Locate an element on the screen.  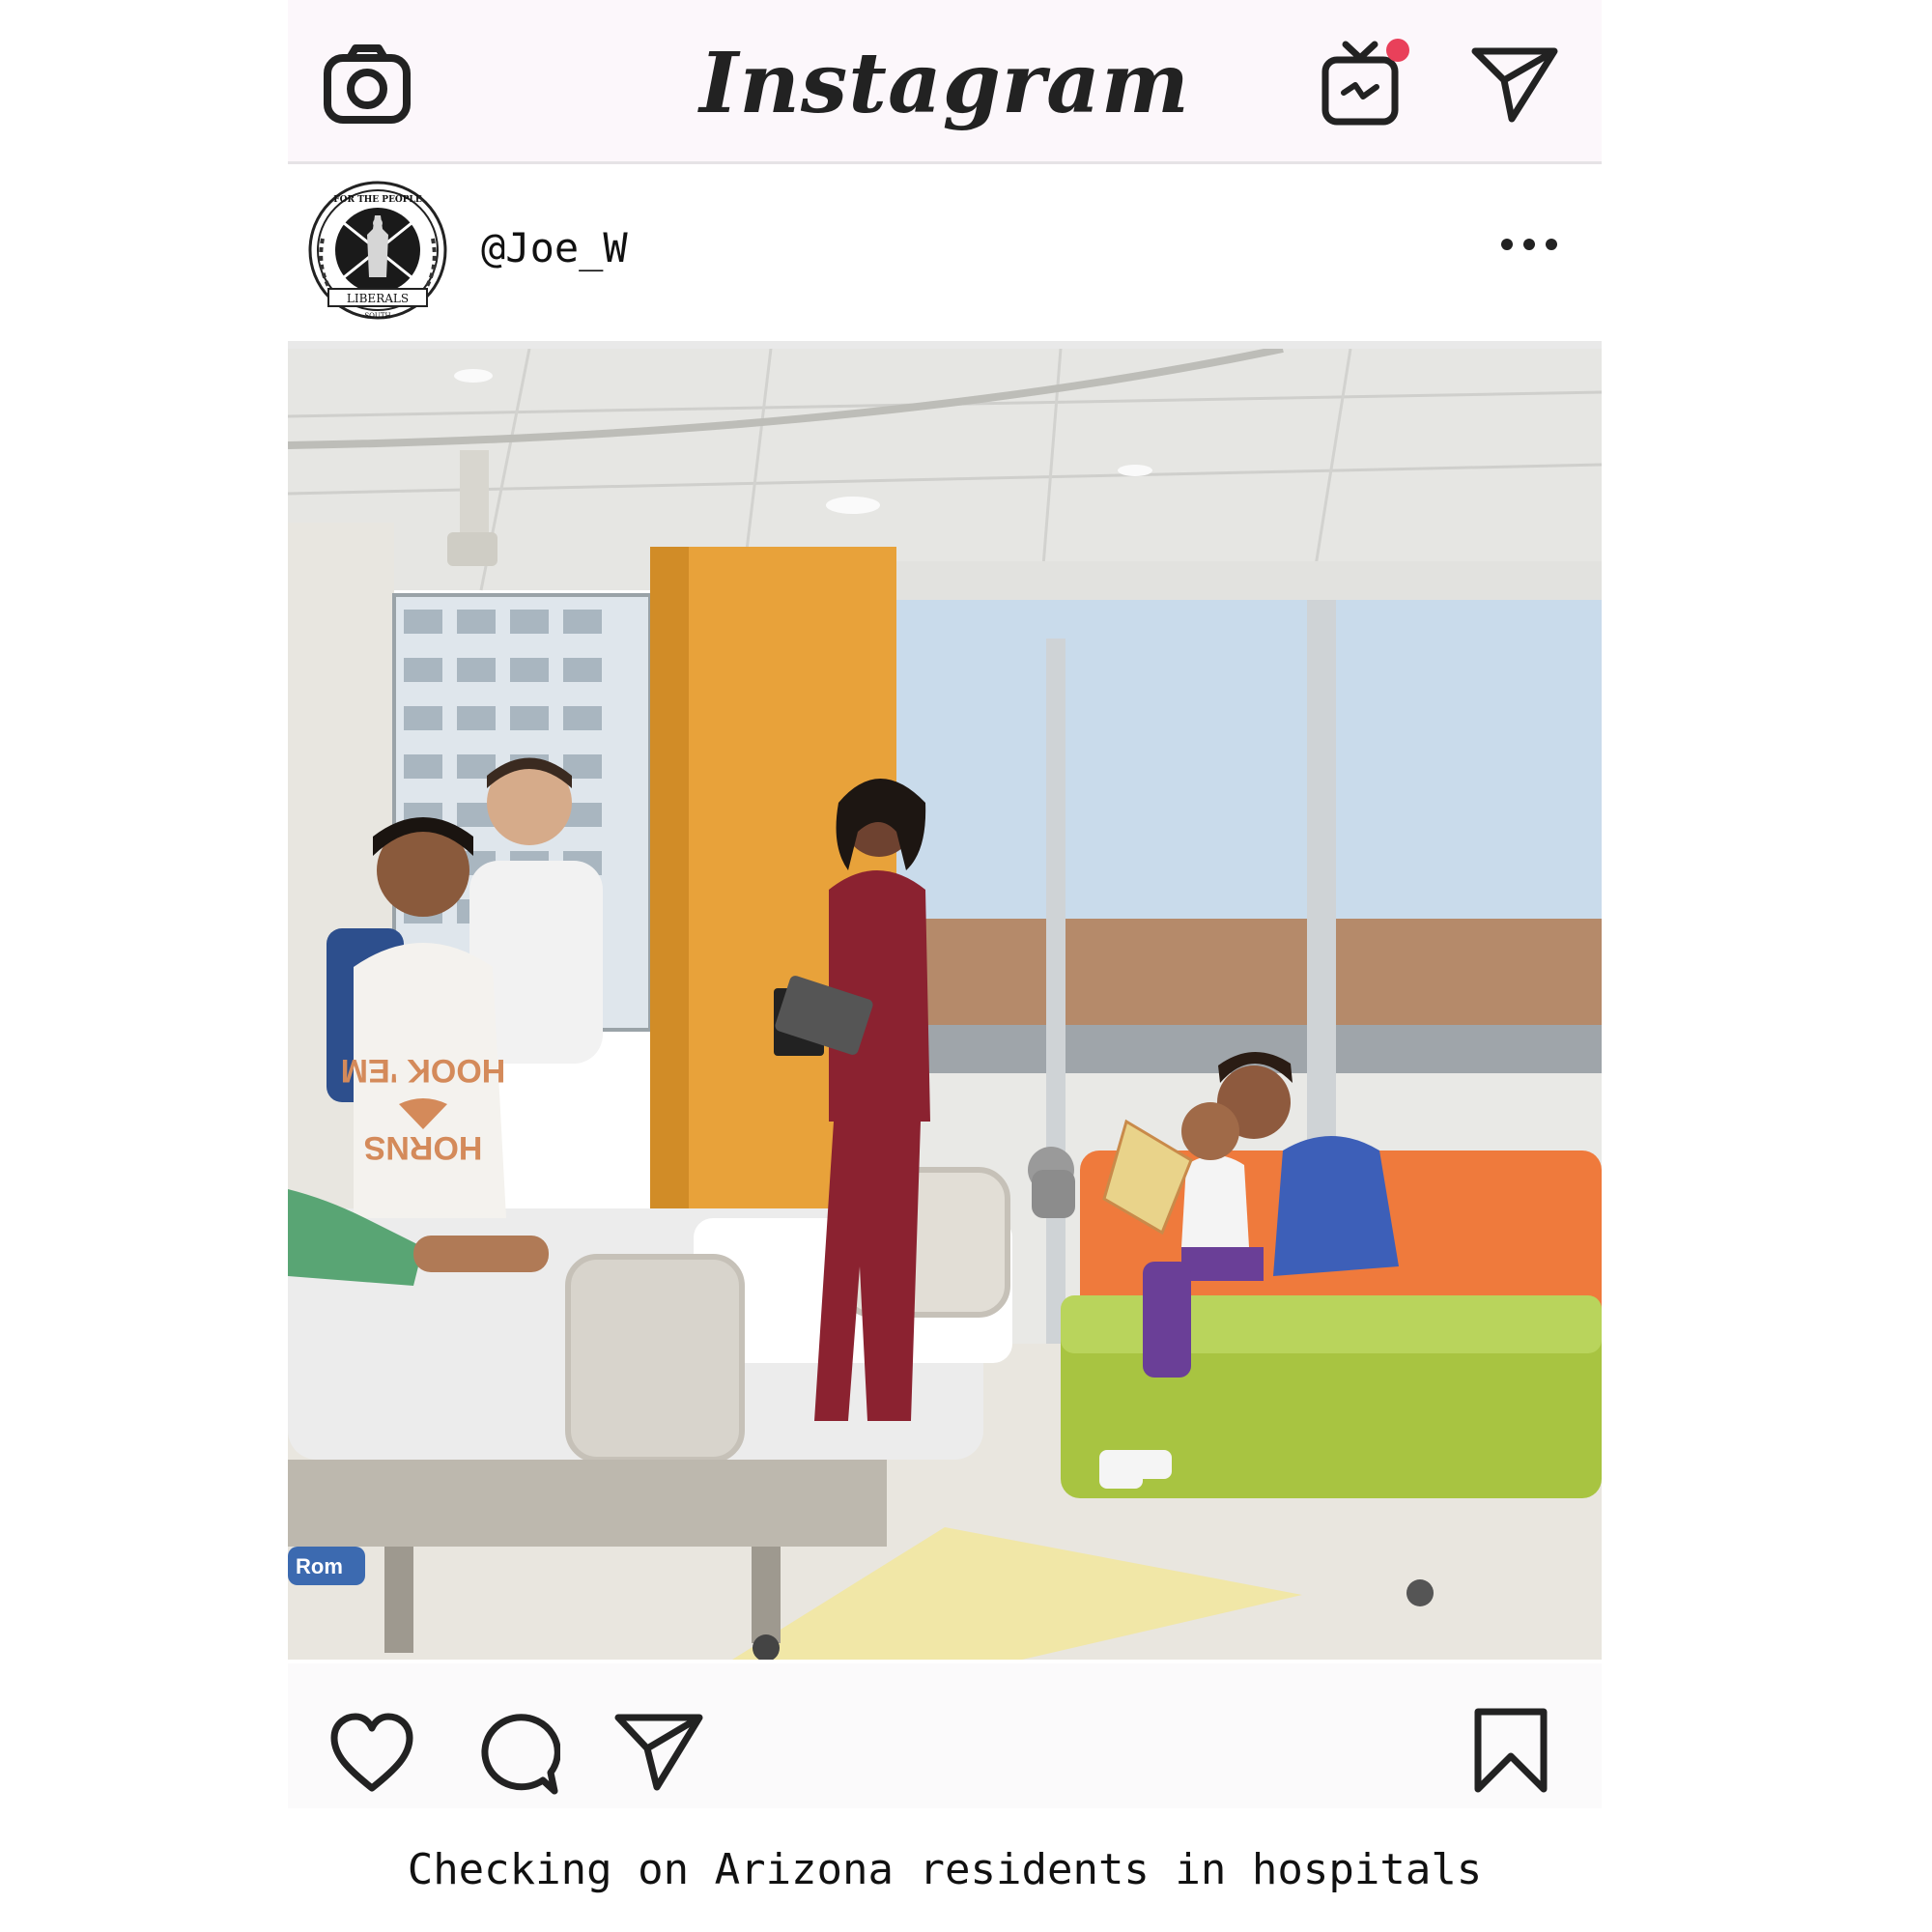
avatar-seal-bottom-text: SOUTH is located at coordinates (377, 316).